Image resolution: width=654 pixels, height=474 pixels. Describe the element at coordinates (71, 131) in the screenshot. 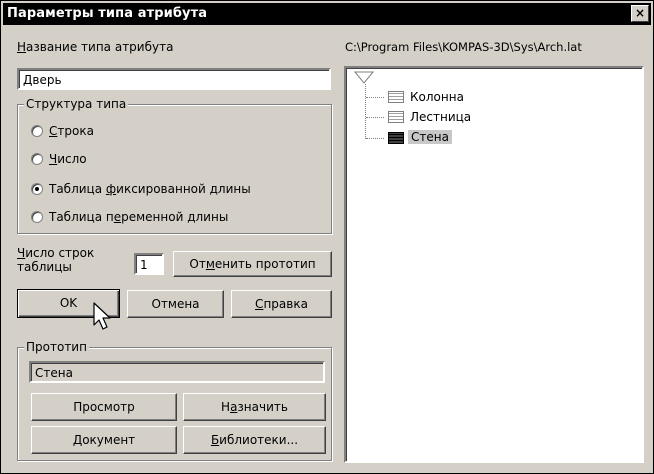

I see `radio-string-label: Строка` at that location.